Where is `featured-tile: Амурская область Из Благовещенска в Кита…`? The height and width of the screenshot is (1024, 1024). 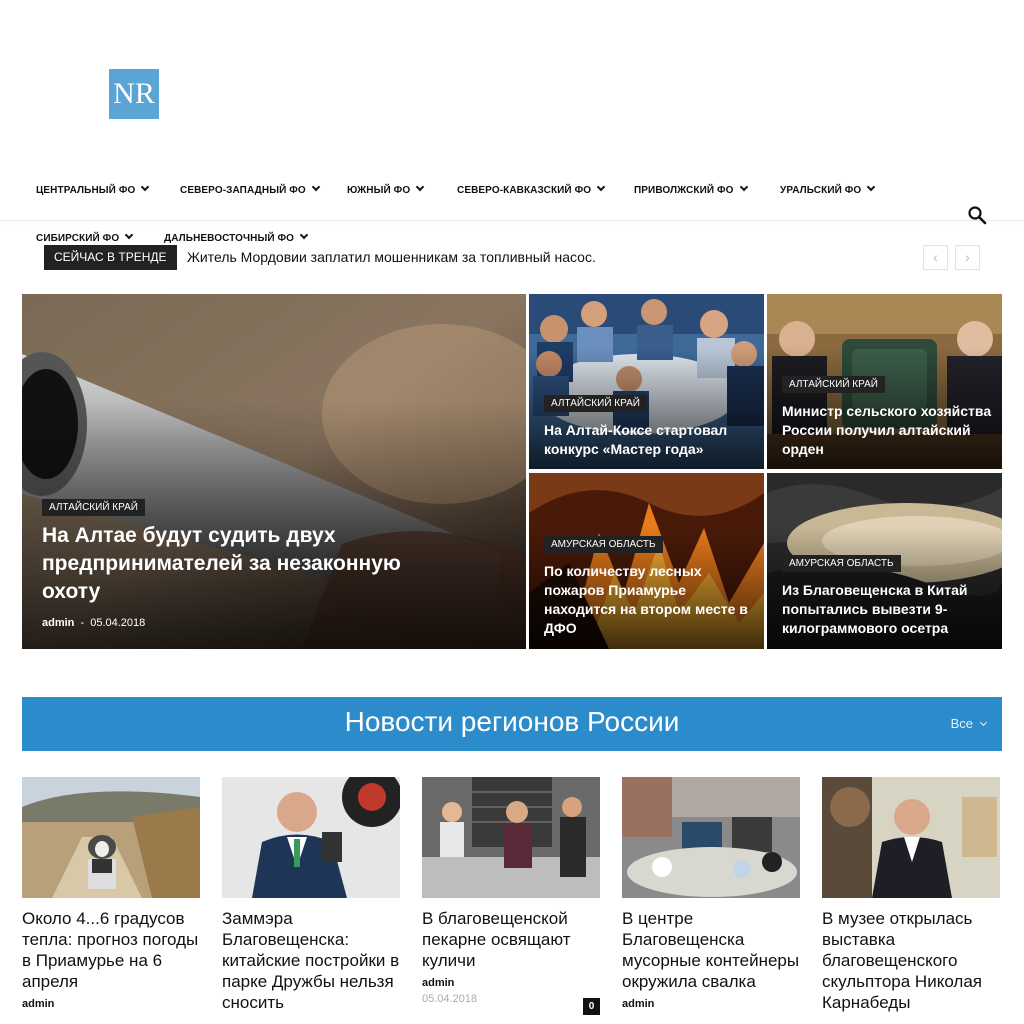
featured-tile: Амурская область Из Благовещенска в Кита… is located at coordinates (884, 561).